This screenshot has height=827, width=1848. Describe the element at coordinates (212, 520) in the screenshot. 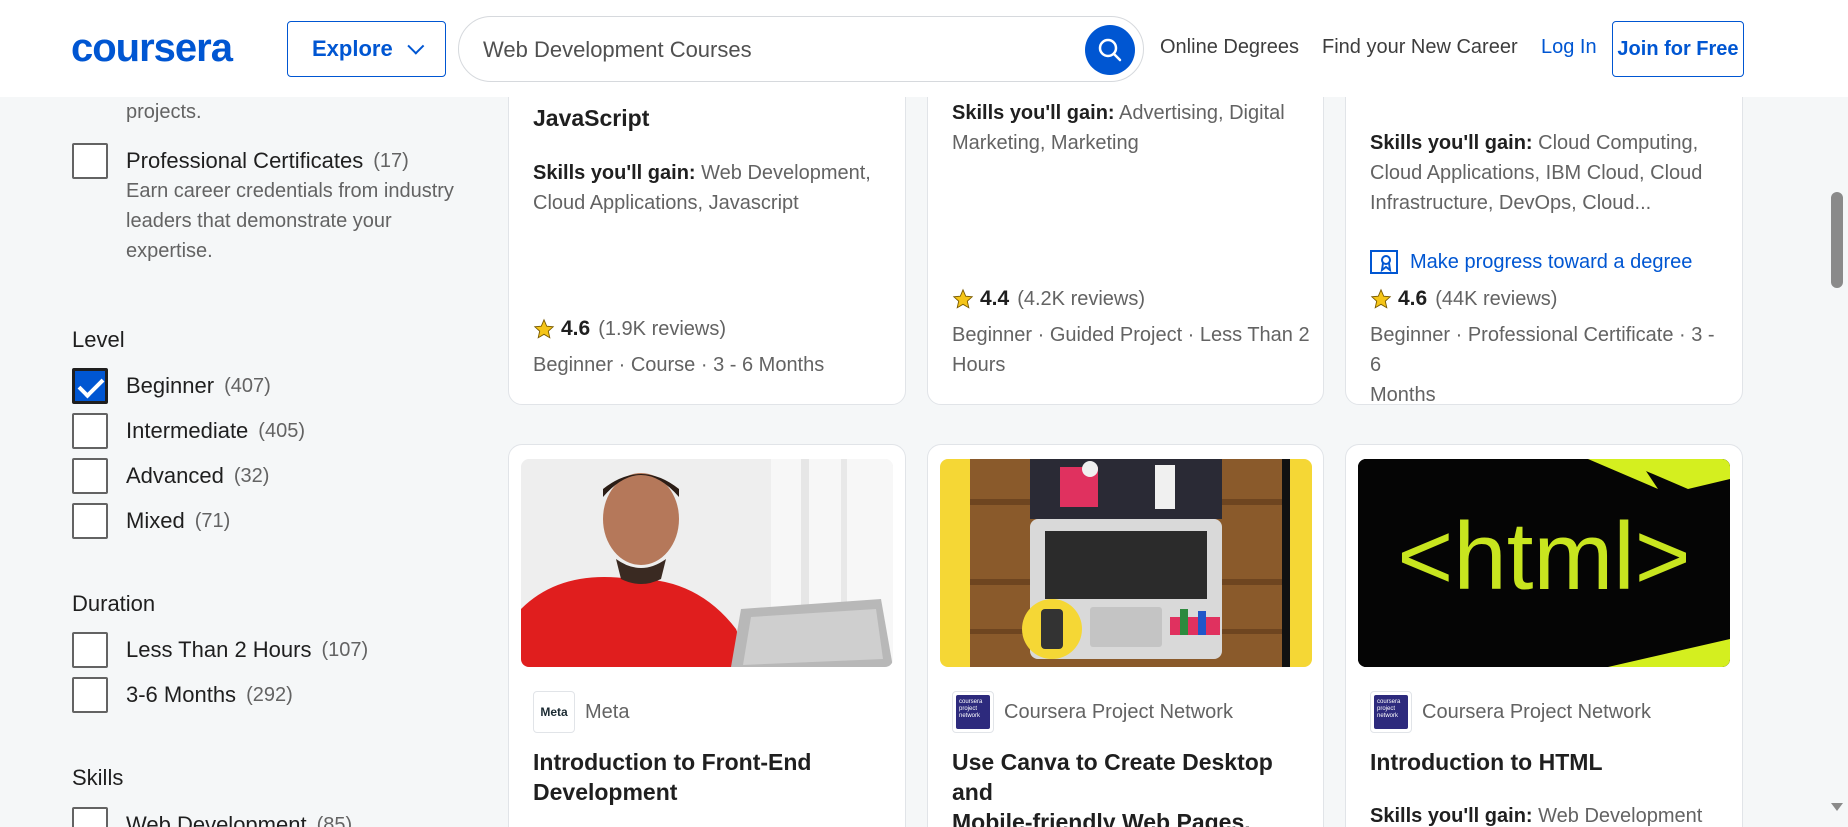

I see `filter-count: (71)` at that location.